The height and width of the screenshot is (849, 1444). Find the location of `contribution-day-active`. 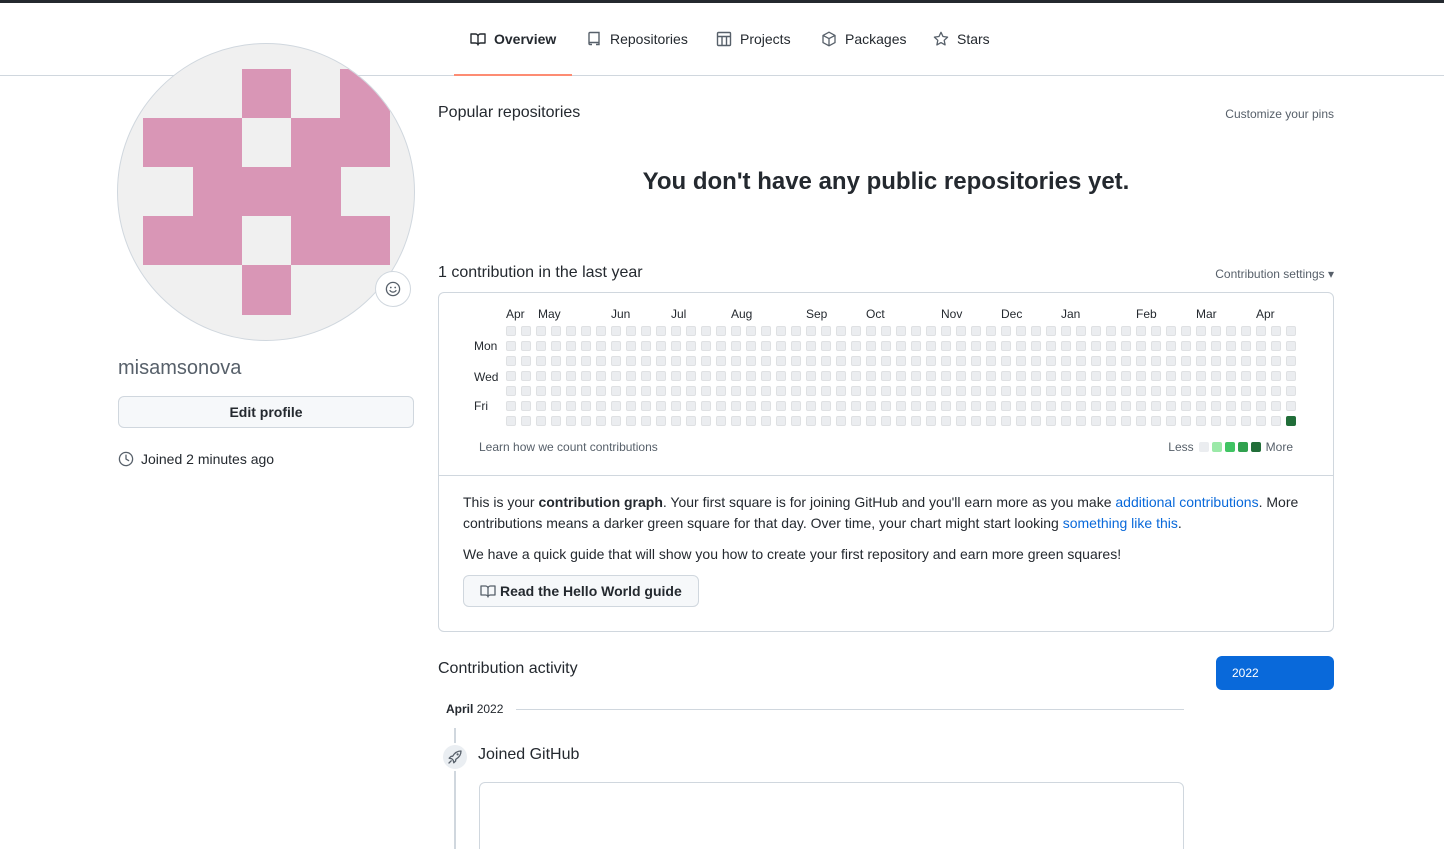

contribution-day-active is located at coordinates (1291, 421).